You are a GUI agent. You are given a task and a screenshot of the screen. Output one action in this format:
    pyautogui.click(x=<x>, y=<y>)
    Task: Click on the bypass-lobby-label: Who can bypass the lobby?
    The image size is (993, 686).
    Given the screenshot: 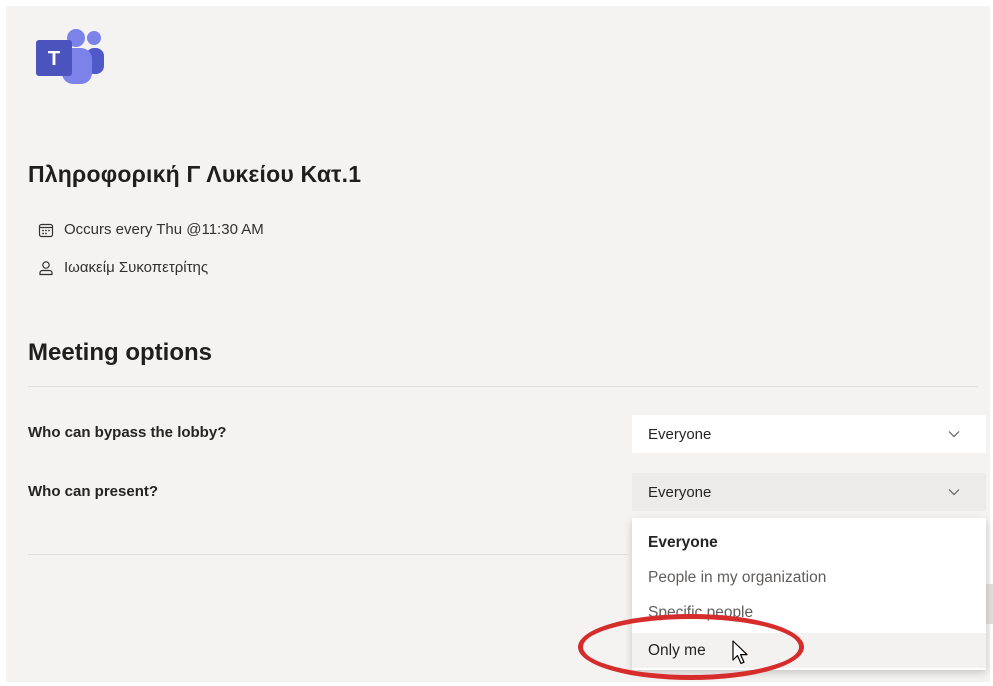 What is the action you would take?
    pyautogui.click(x=127, y=432)
    